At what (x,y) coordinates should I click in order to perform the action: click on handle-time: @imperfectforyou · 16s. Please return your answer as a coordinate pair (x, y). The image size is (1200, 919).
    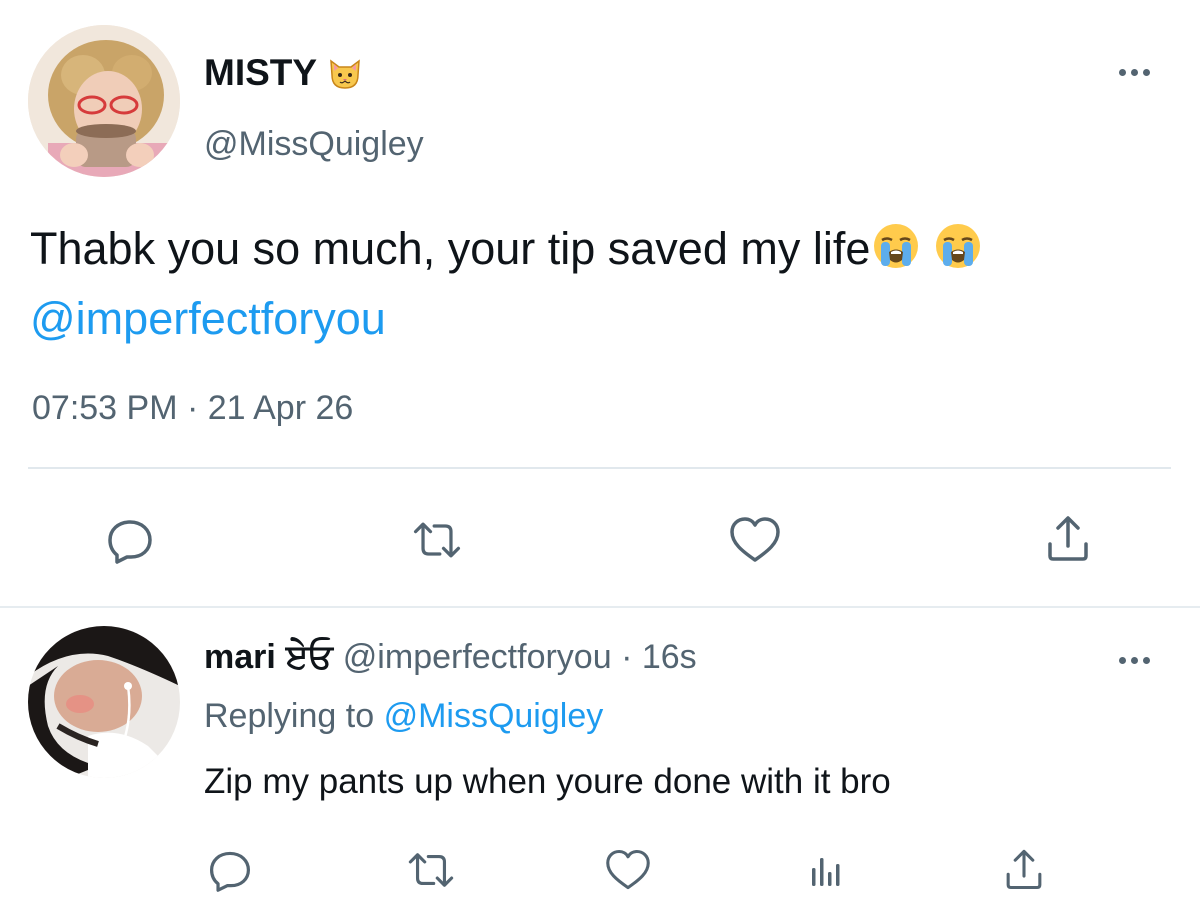
    Looking at the image, I should click on (520, 657).